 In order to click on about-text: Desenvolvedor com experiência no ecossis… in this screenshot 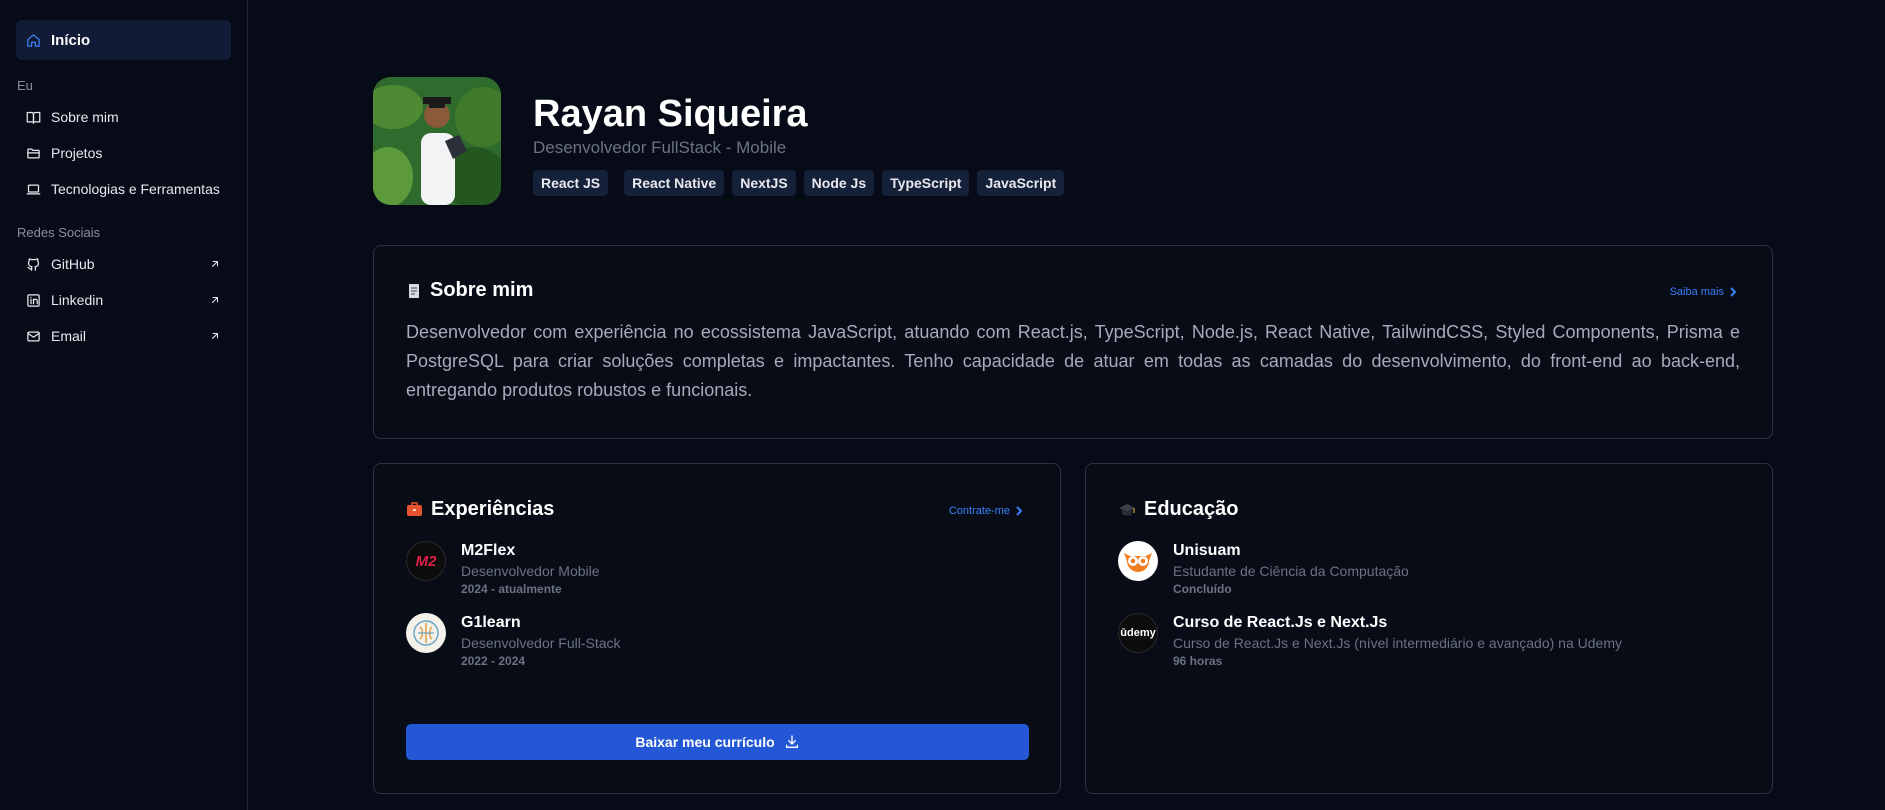, I will do `click(1073, 361)`.